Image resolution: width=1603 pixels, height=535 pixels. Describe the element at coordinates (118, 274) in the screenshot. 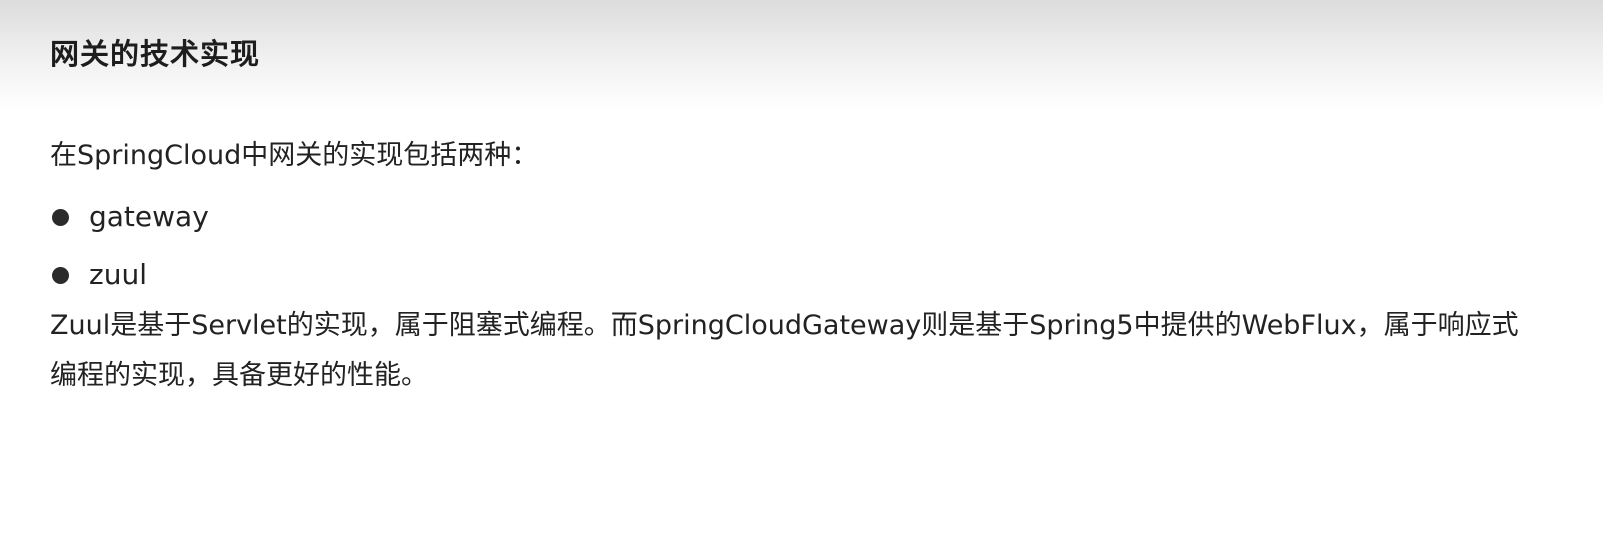

I see `list-item-text: zuul` at that location.